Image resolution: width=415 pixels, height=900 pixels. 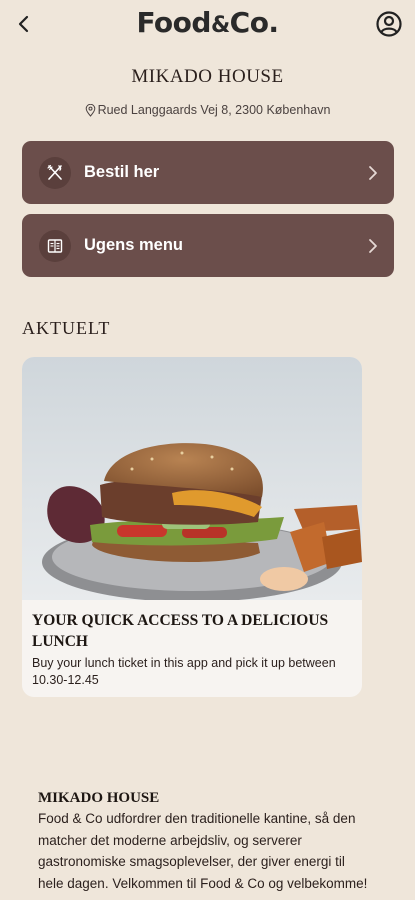 I want to click on news-headline: YOUR QUICK ACCESS TO A DELICIOUS LUNCH, so click(x=180, y=631).